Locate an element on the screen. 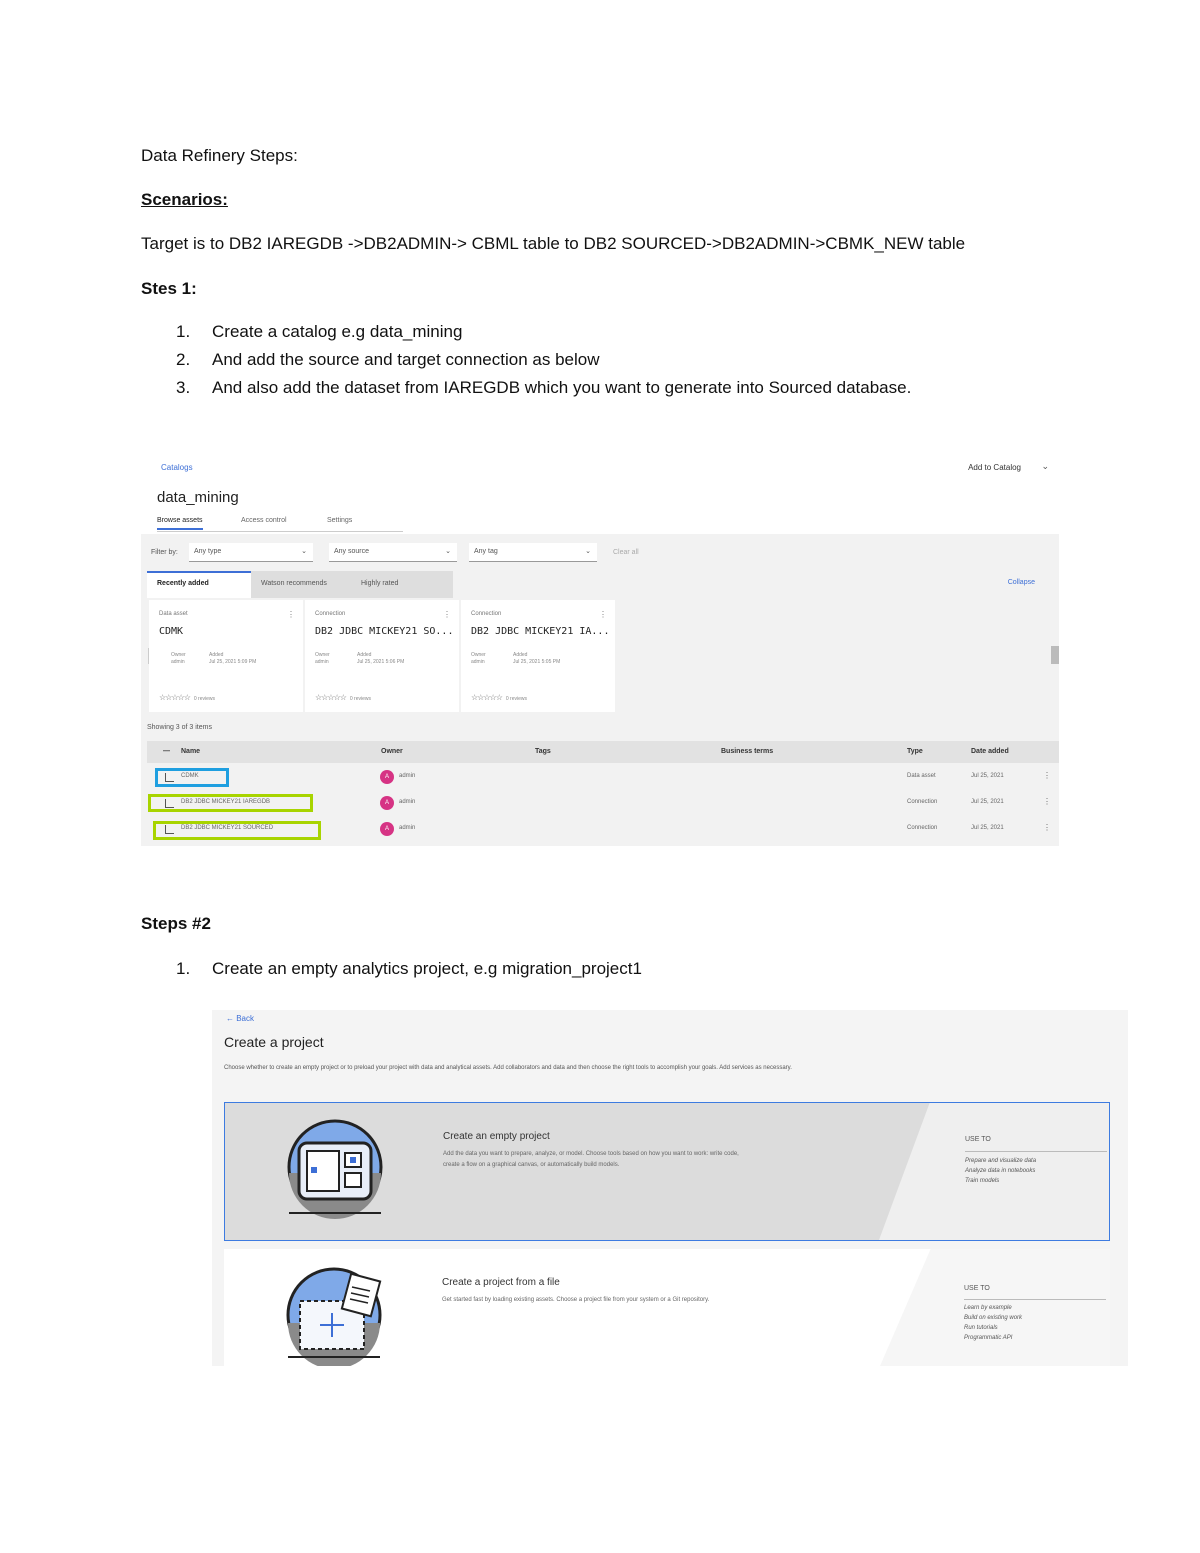 The image size is (1200, 1553). type-filter-select: Any type ⌄ is located at coordinates (251, 552).